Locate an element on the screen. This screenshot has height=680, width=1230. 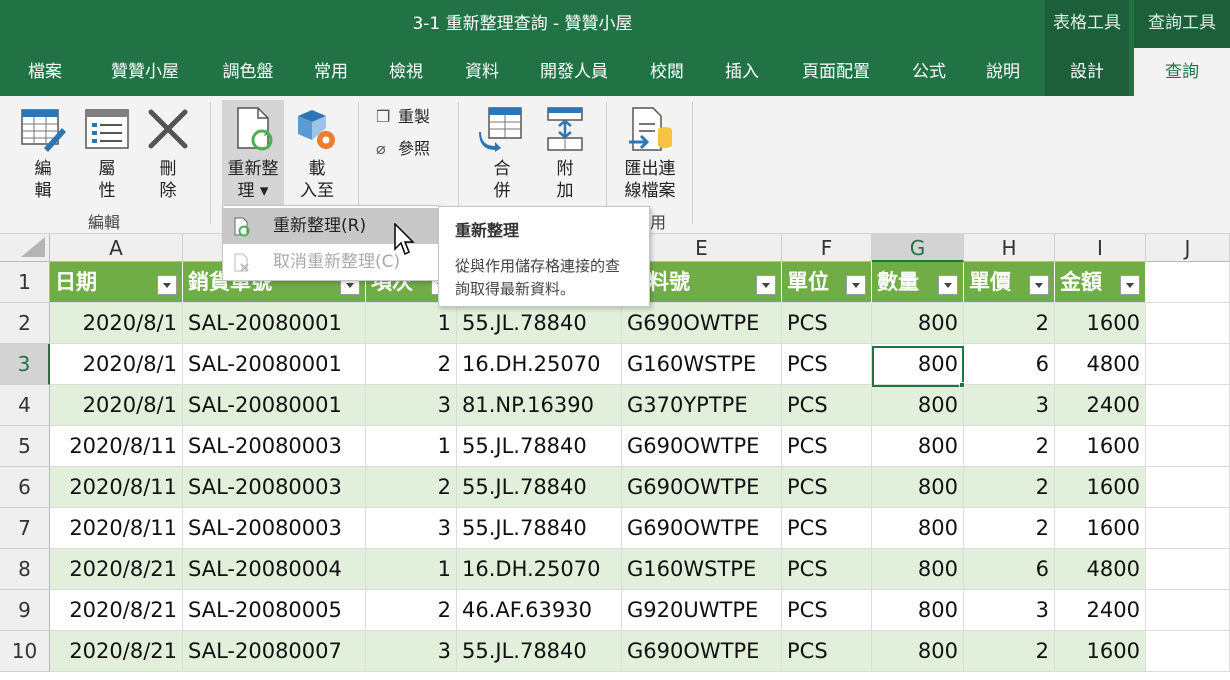
table-cell: 16.DH.25070 is located at coordinates (539, 569).